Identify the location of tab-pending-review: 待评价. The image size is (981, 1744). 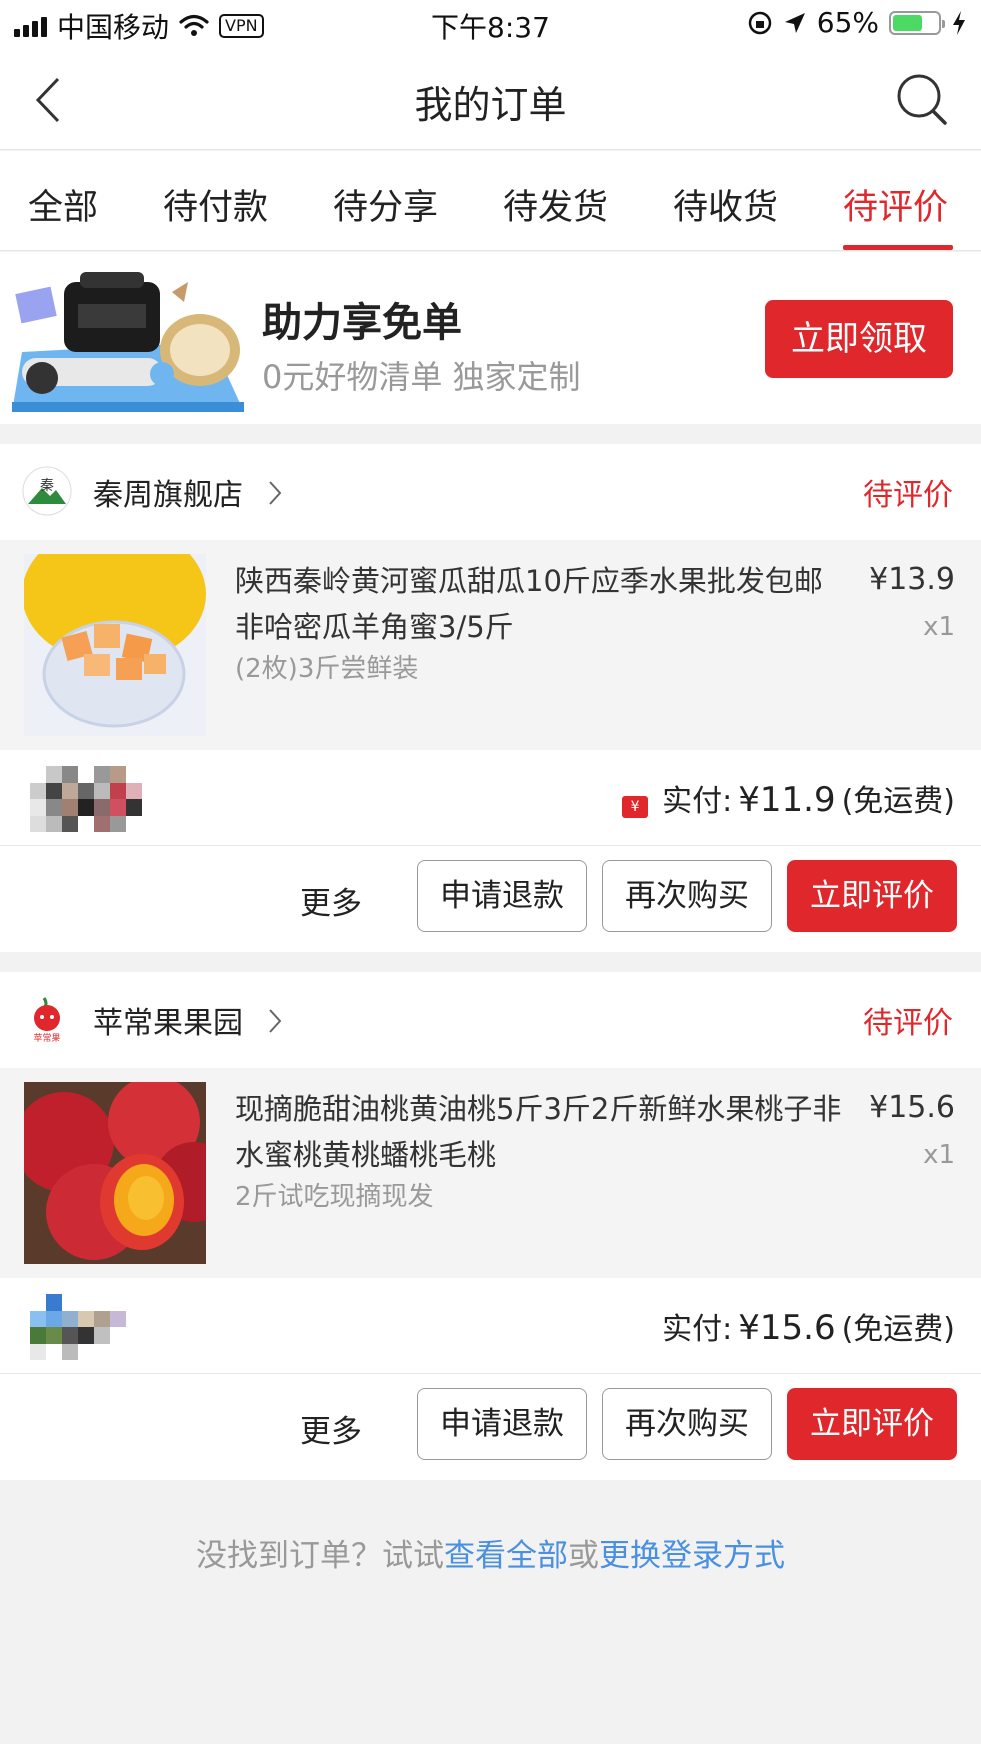
(895, 204).